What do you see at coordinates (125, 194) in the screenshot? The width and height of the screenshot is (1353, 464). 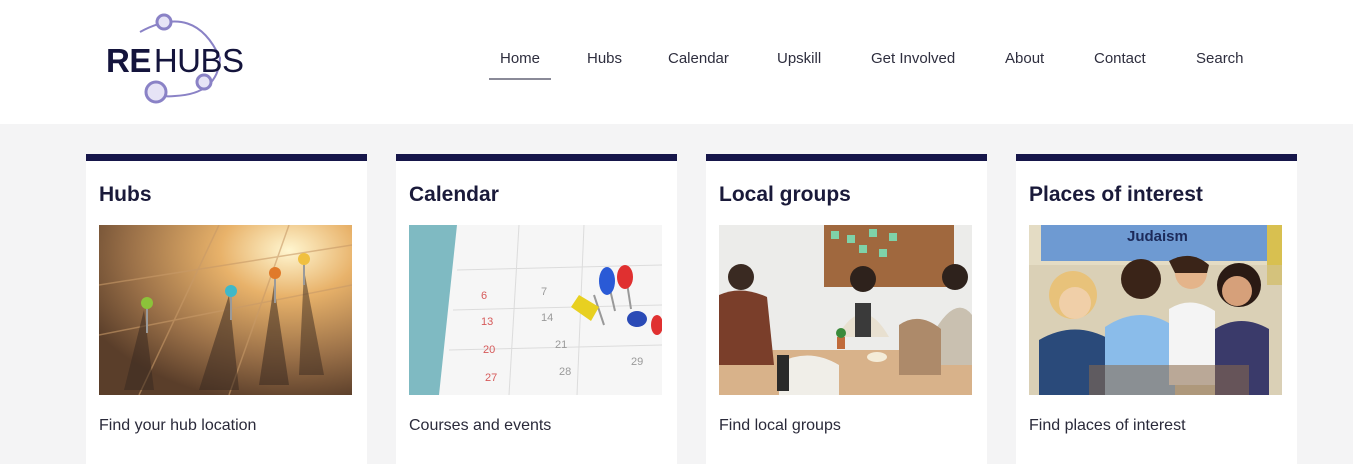 I see `card-title: Hubs` at bounding box center [125, 194].